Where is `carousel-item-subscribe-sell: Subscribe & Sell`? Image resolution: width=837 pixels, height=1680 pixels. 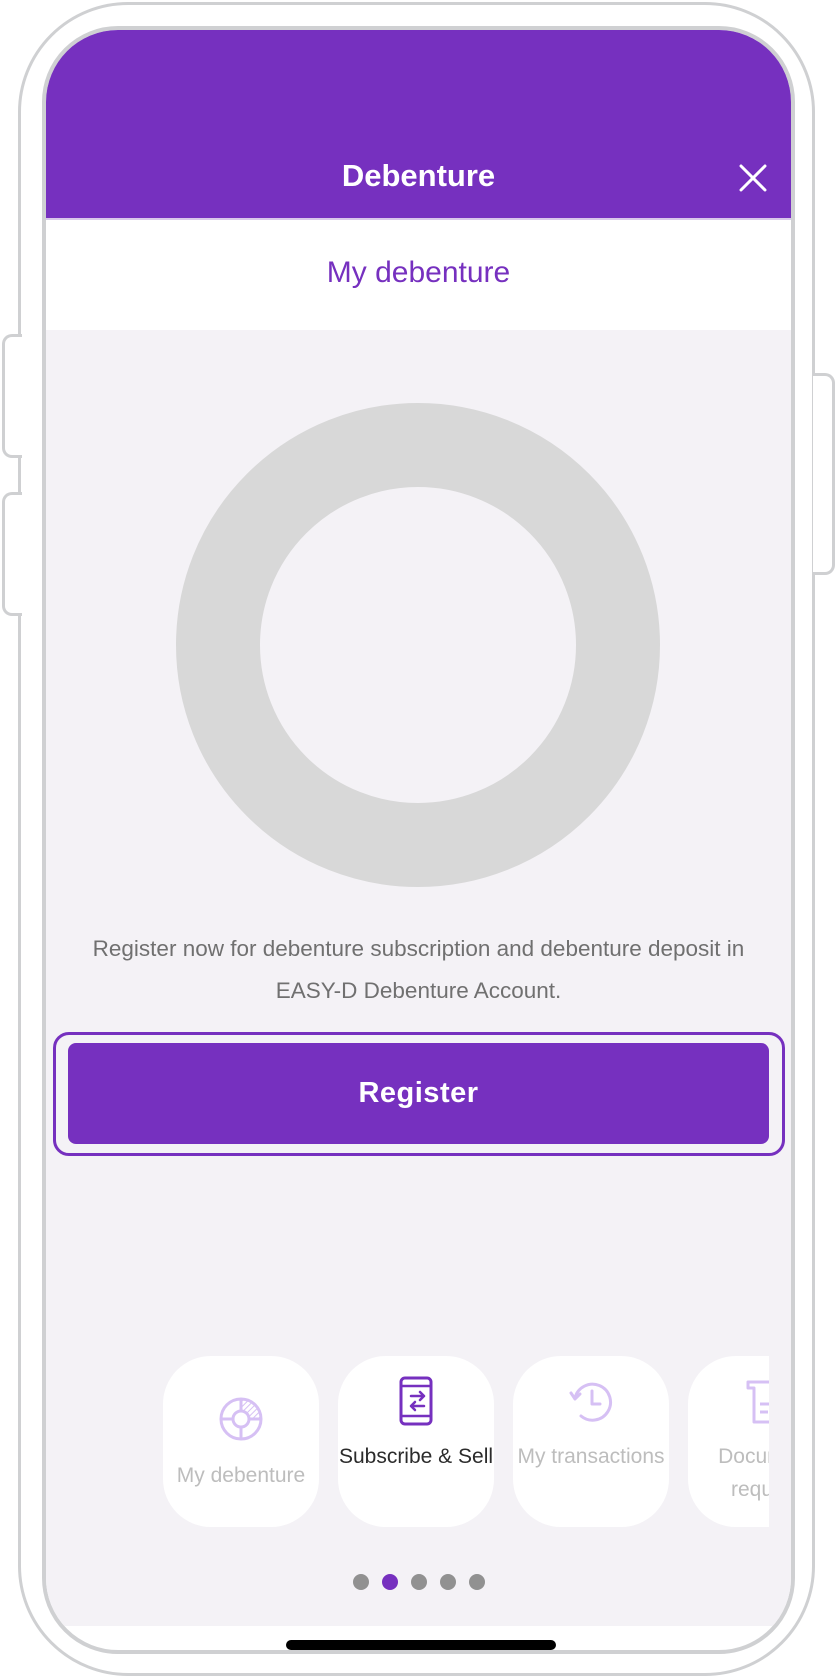 carousel-item-subscribe-sell: Subscribe & Sell is located at coordinates (416, 1441).